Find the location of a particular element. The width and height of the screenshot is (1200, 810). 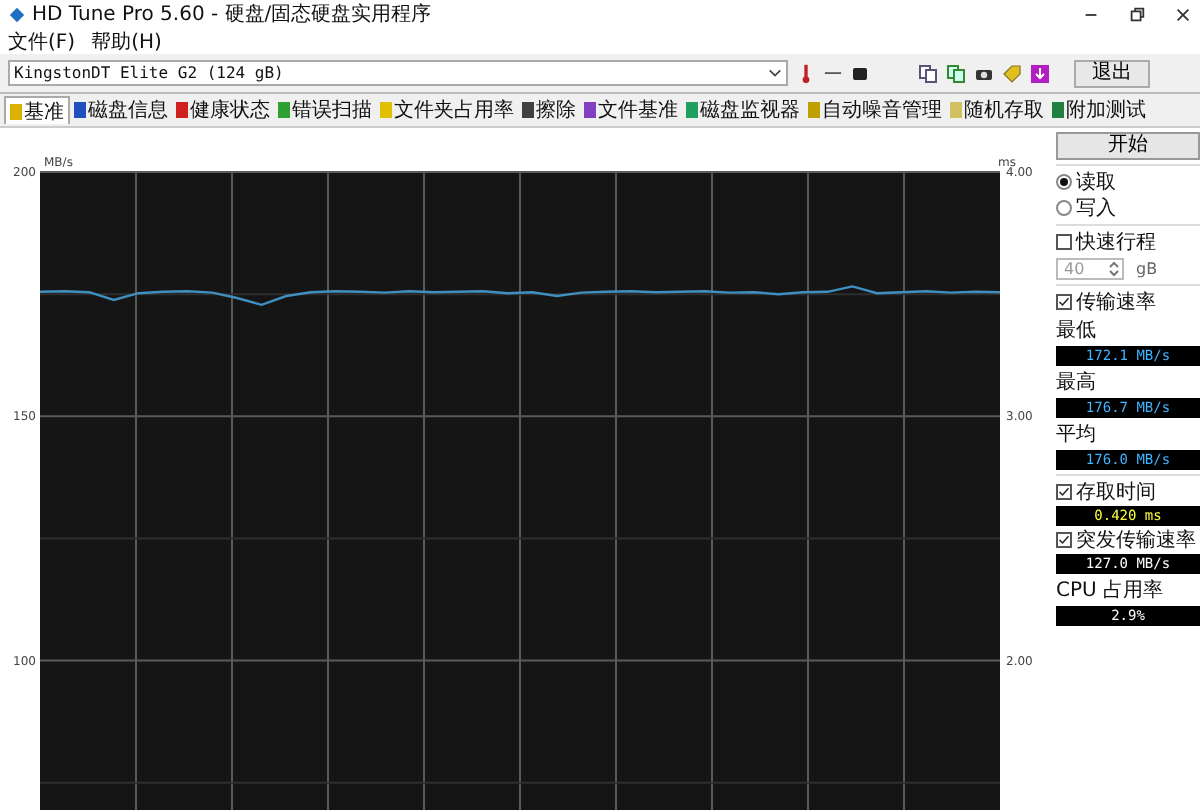

tab: 文件夹占用率 is located at coordinates (447, 110).